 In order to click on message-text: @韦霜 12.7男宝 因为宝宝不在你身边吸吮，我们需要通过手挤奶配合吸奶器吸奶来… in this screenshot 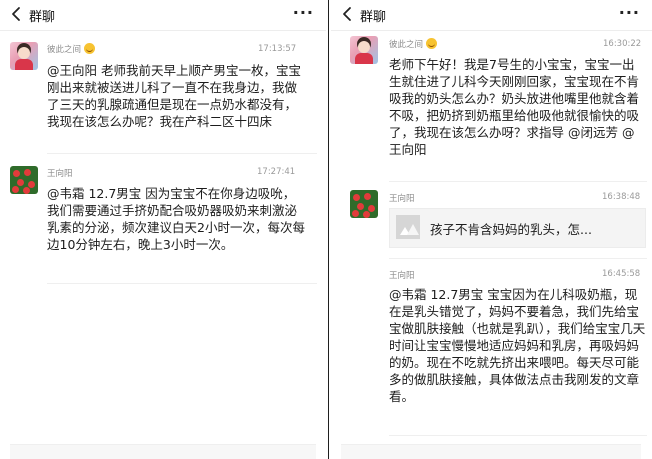, I will do `click(176, 219)`.